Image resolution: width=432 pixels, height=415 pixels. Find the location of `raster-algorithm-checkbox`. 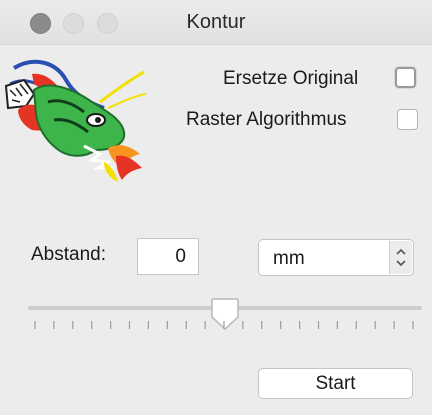

raster-algorithm-checkbox is located at coordinates (407, 119).